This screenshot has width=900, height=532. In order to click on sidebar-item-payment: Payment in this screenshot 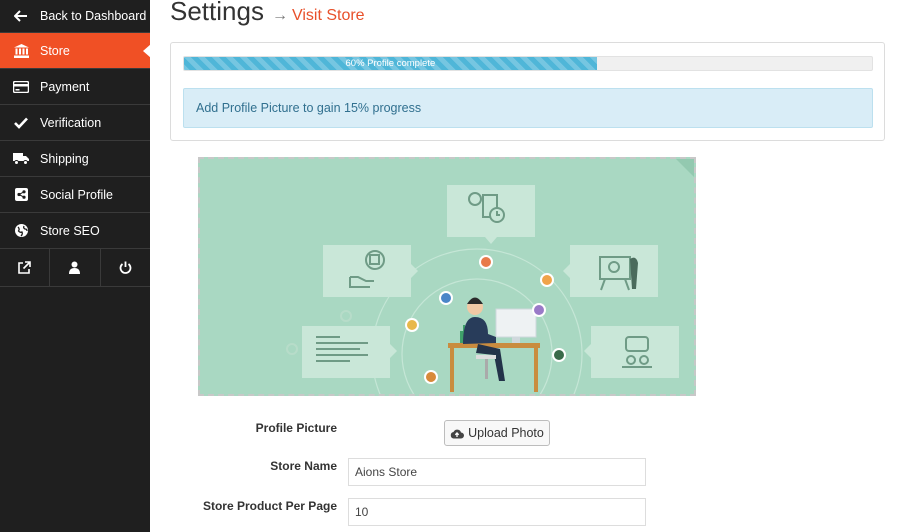, I will do `click(75, 87)`.